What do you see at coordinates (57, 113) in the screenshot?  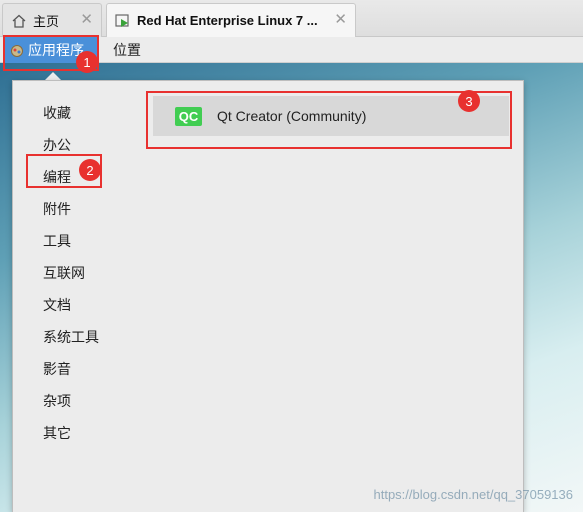 I see `category-item: 收藏` at bounding box center [57, 113].